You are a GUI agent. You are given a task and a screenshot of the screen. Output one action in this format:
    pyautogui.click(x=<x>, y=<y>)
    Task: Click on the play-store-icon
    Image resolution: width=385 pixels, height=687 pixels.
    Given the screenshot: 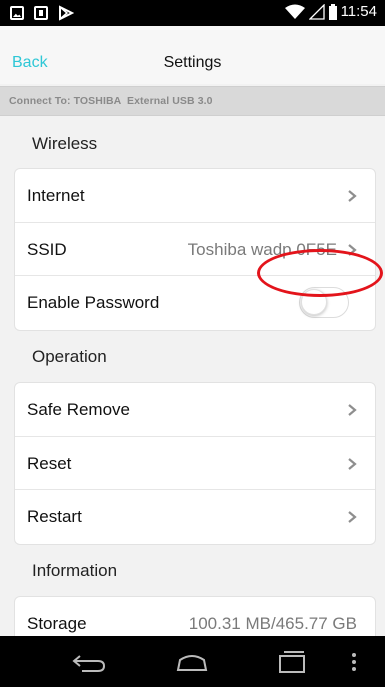 What is the action you would take?
    pyautogui.click(x=66, y=13)
    